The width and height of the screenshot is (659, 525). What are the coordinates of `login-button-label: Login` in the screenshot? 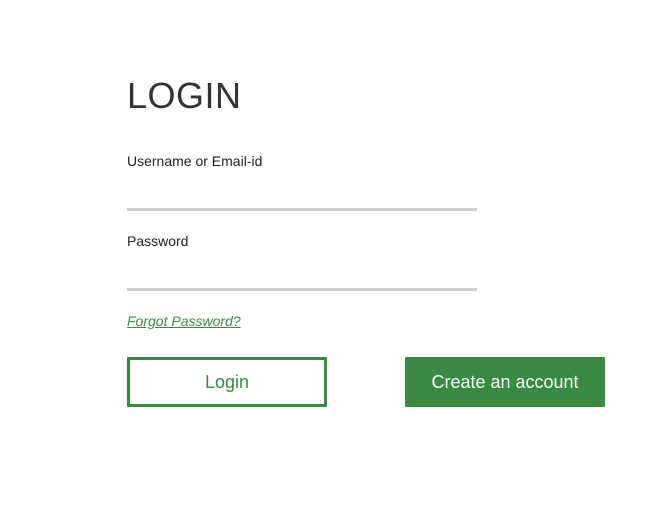 It's located at (227, 381).